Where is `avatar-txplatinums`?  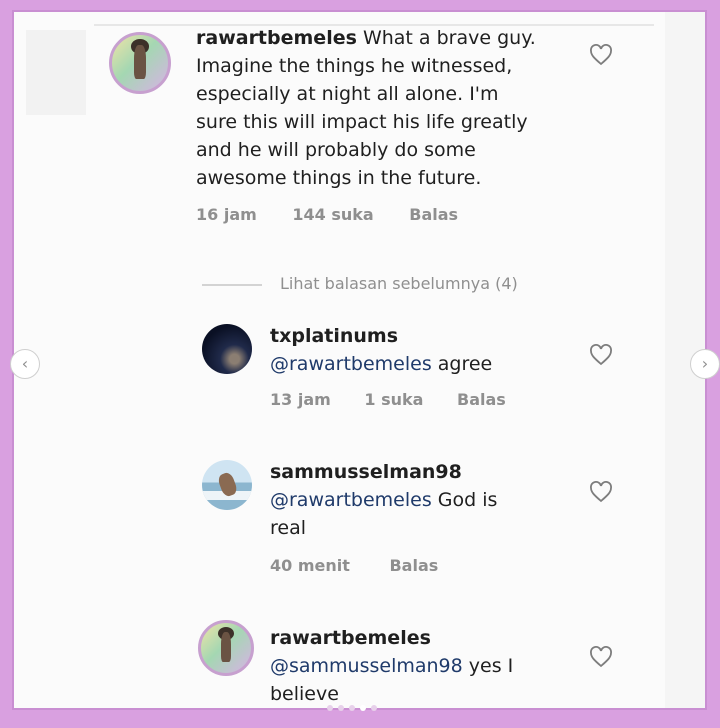
avatar-txplatinums is located at coordinates (227, 349).